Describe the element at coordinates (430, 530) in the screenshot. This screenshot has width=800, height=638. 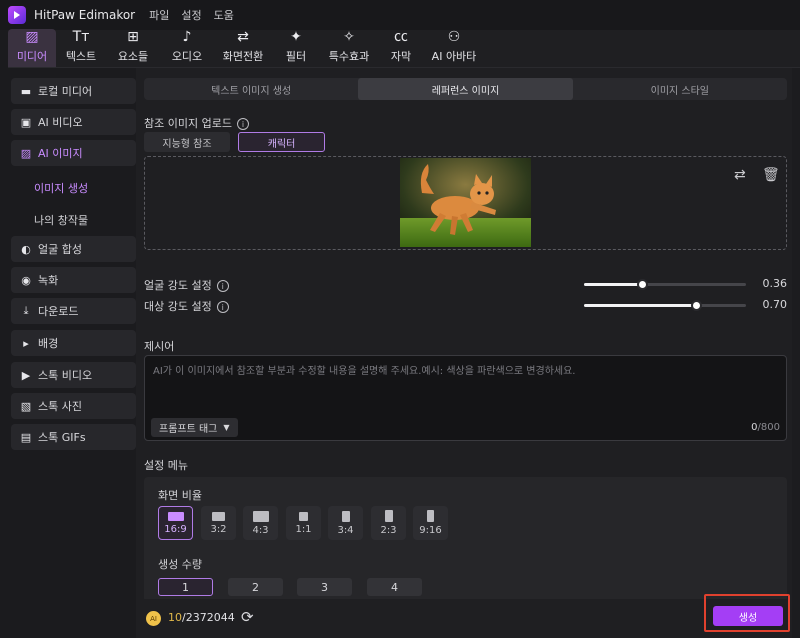
I see `ratio-label-9-16: 9:16` at that location.